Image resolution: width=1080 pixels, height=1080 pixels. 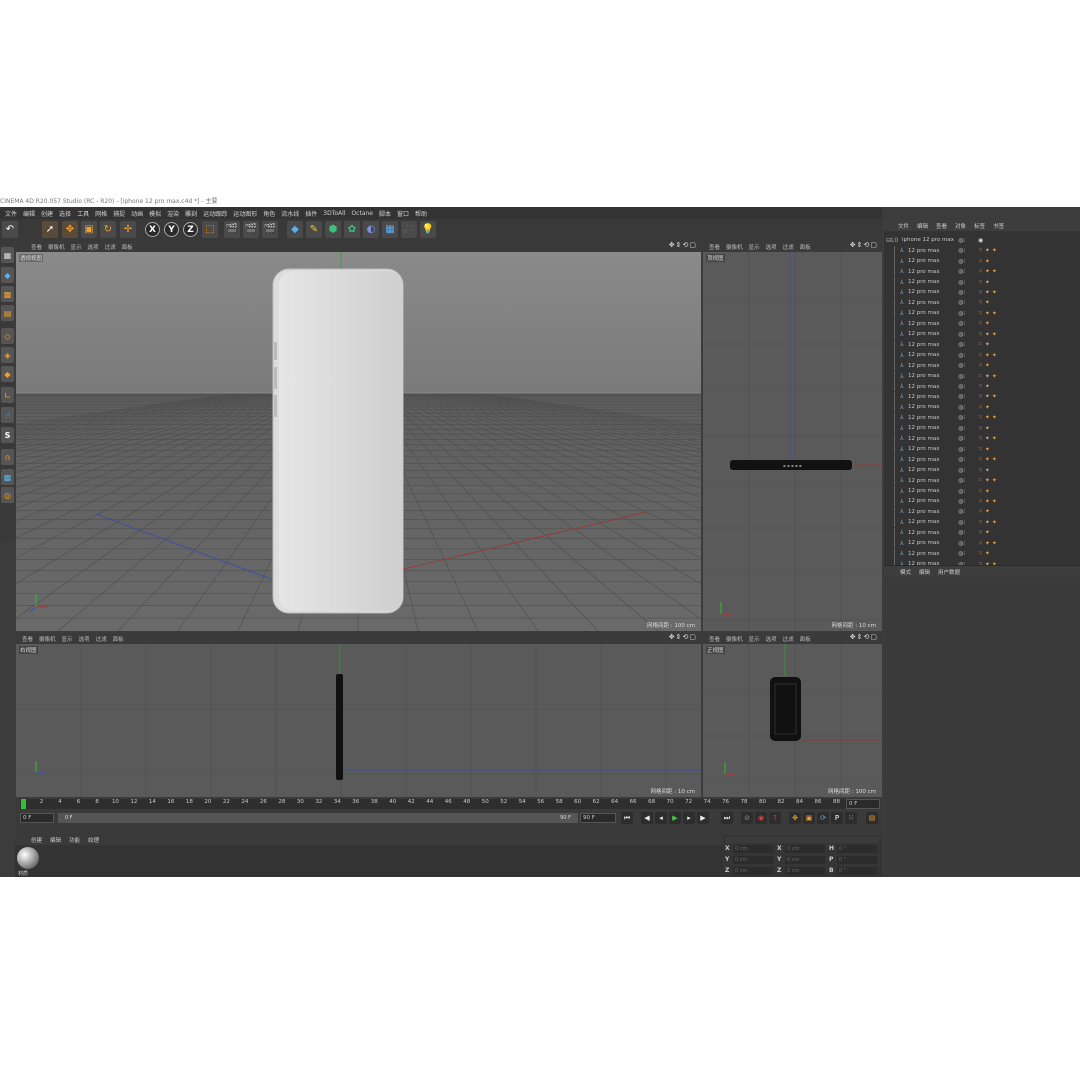 I want to click on previous-frame-icon: ◂, so click(x=661, y=818).